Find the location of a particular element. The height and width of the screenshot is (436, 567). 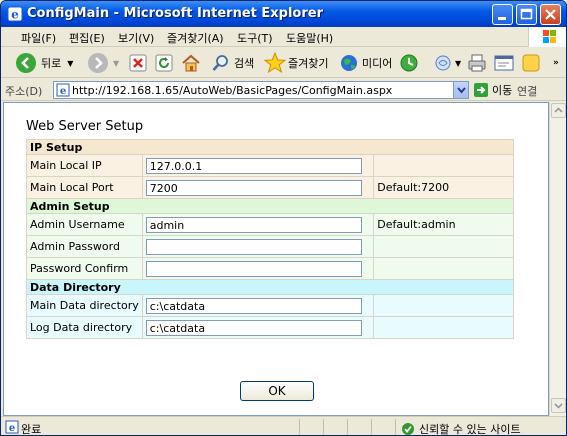

scroll-up-button is located at coordinates (558, 110).